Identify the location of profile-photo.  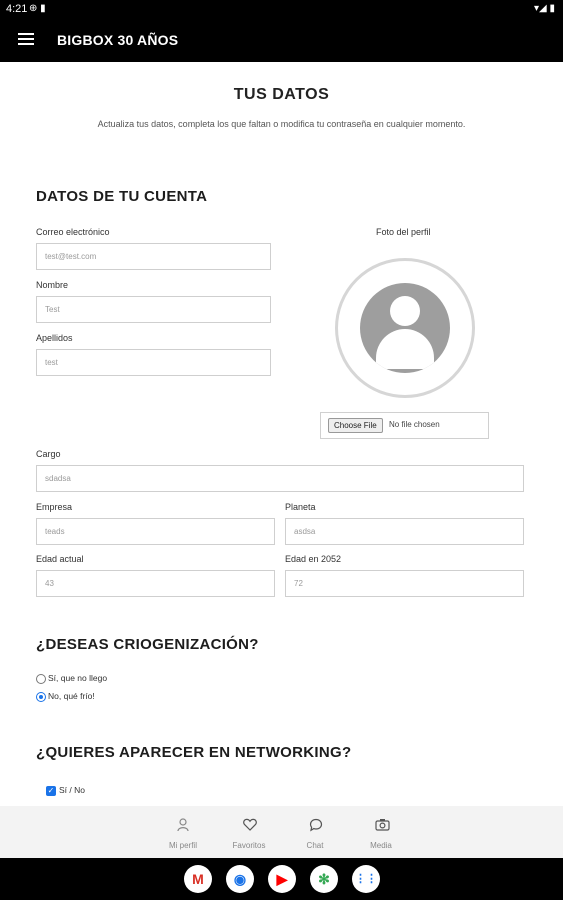
(405, 328).